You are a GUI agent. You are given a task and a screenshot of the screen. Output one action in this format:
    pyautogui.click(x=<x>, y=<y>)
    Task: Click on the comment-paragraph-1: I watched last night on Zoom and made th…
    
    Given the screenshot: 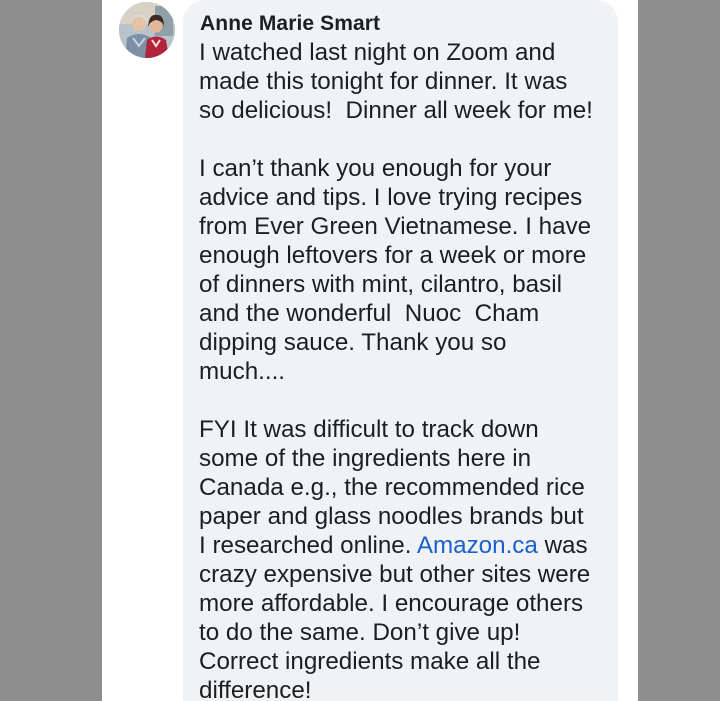 What is the action you would take?
    pyautogui.click(x=405, y=81)
    